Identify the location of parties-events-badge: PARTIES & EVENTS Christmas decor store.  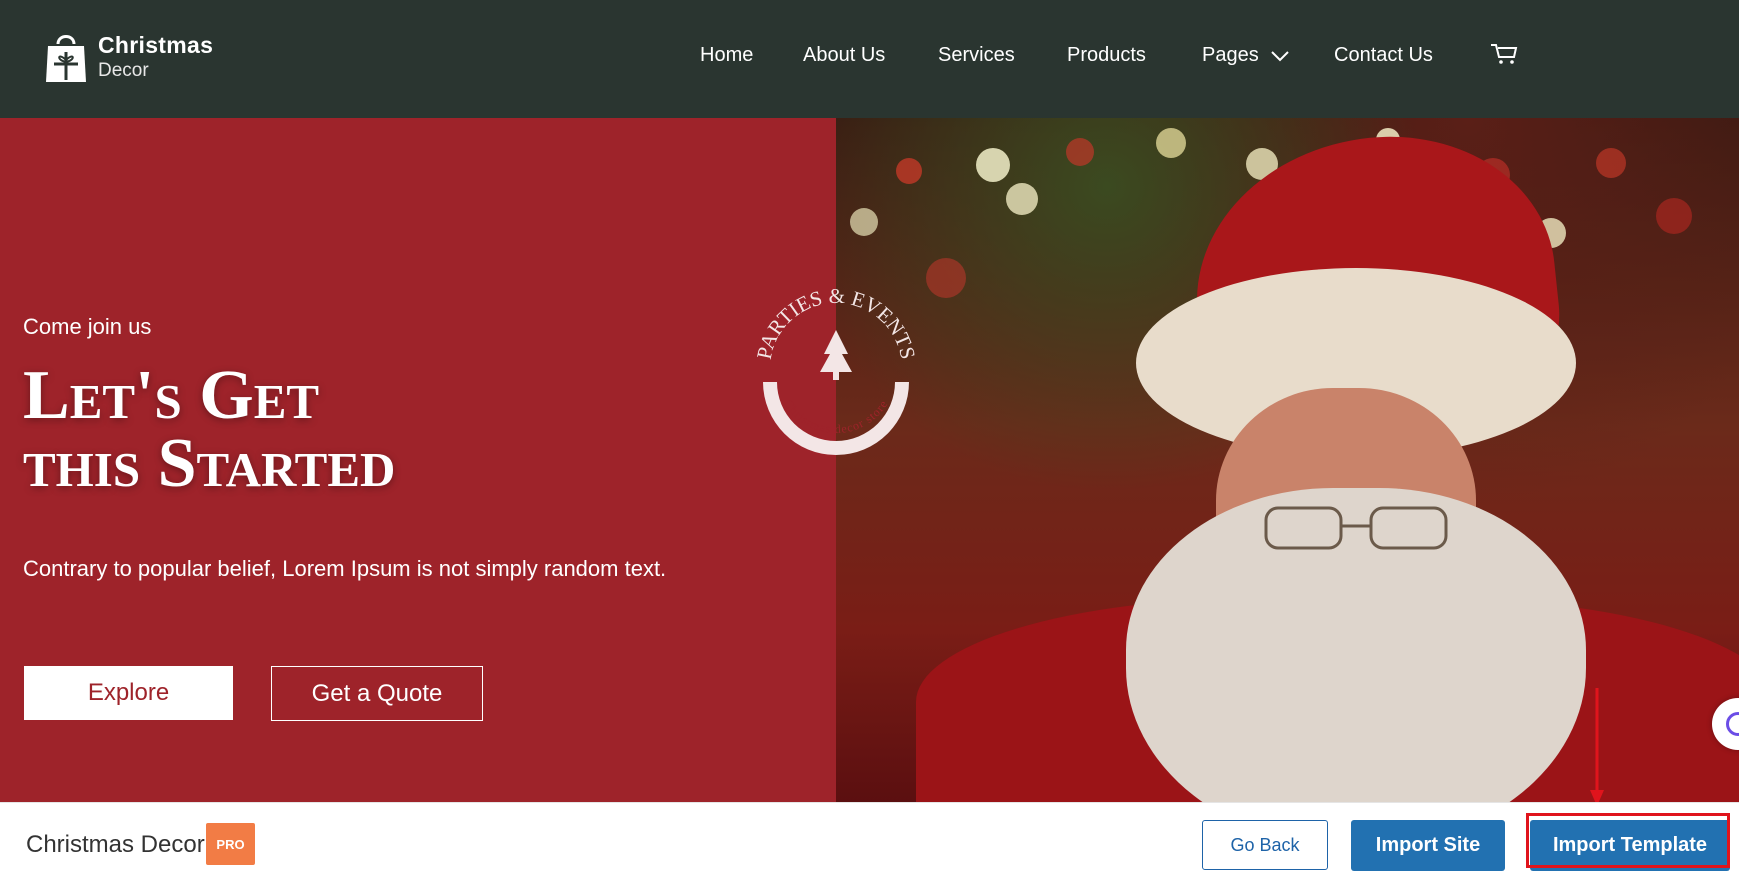
(836, 369).